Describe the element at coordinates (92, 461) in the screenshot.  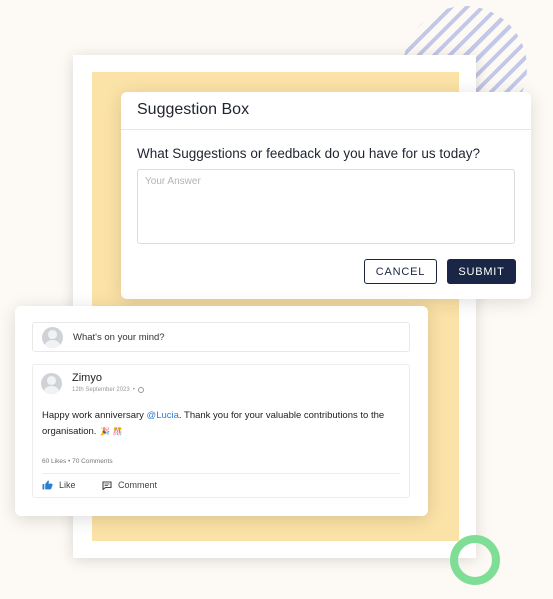
I see `comments-count: 70 Comments` at that location.